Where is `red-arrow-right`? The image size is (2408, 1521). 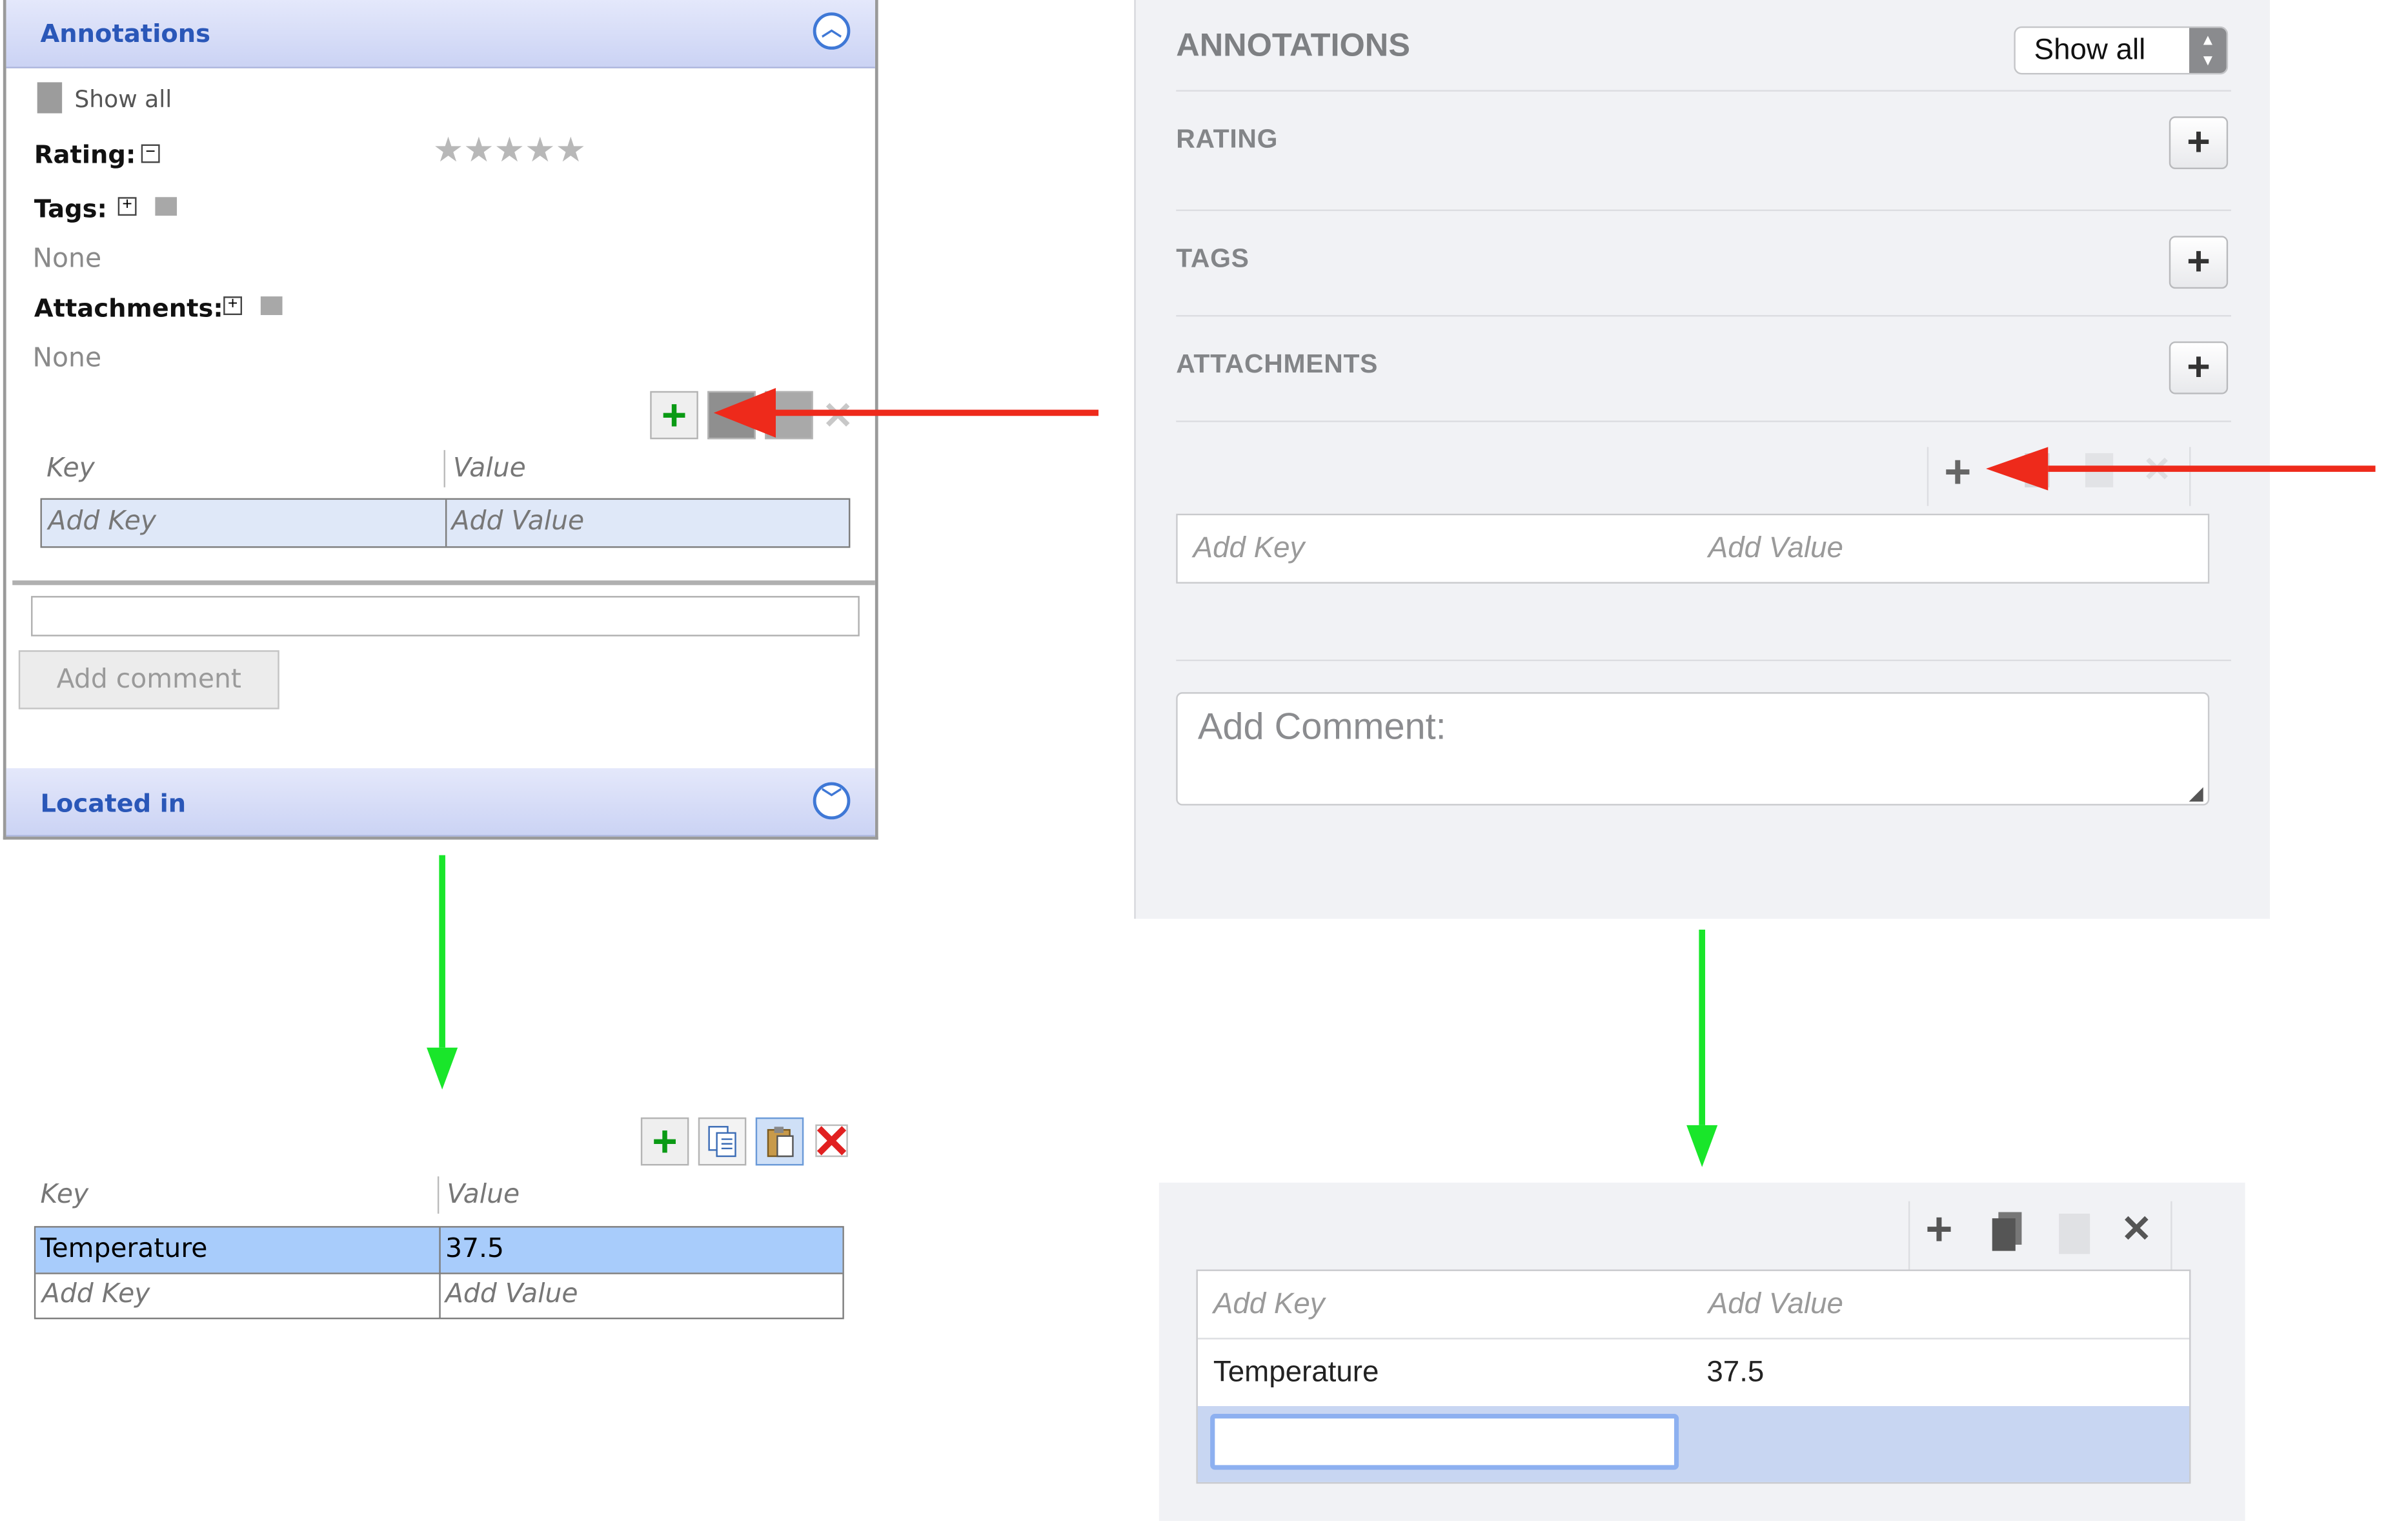 red-arrow-right is located at coordinates (2181, 469).